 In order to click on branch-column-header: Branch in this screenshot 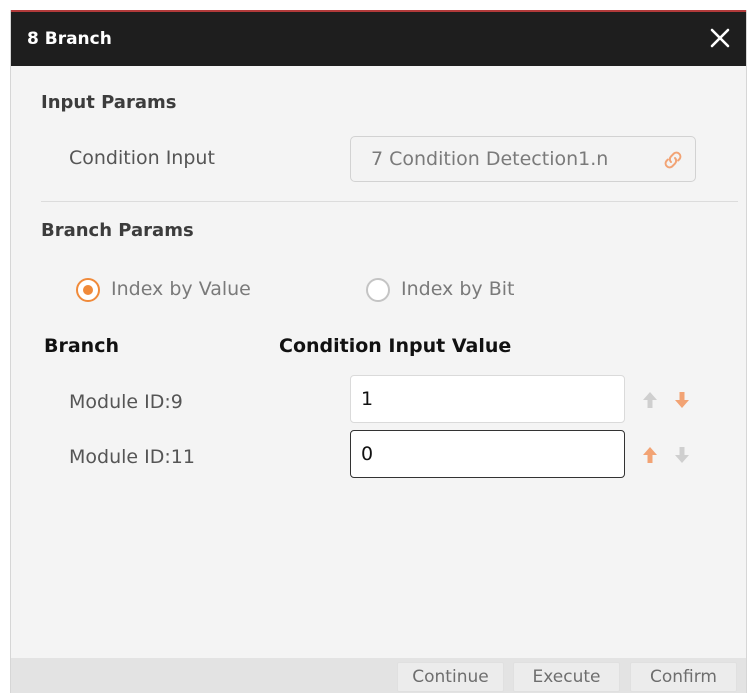, I will do `click(81, 346)`.